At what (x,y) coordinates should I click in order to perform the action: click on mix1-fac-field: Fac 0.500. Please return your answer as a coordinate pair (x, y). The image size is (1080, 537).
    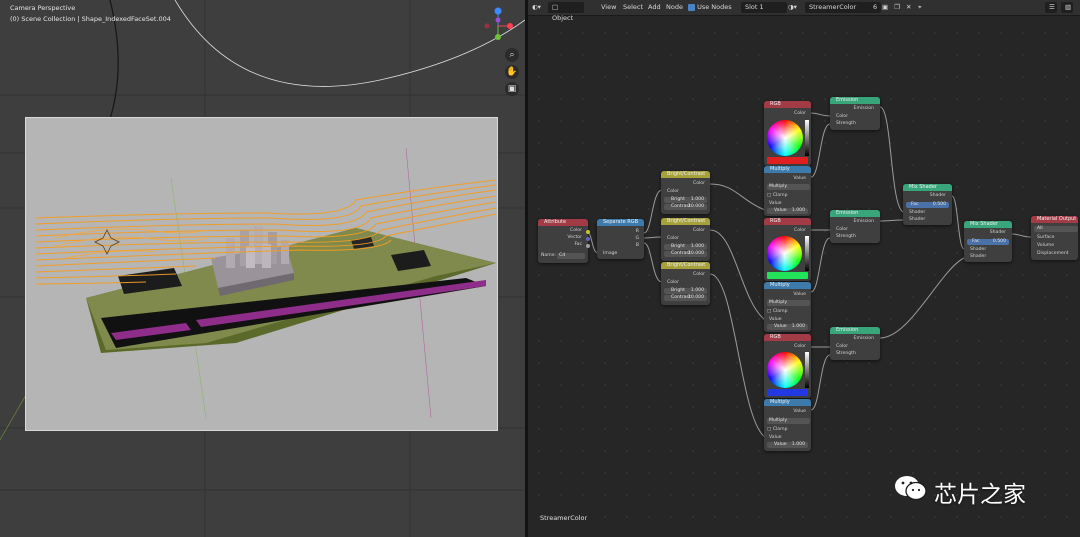
    Looking at the image, I should click on (927, 205).